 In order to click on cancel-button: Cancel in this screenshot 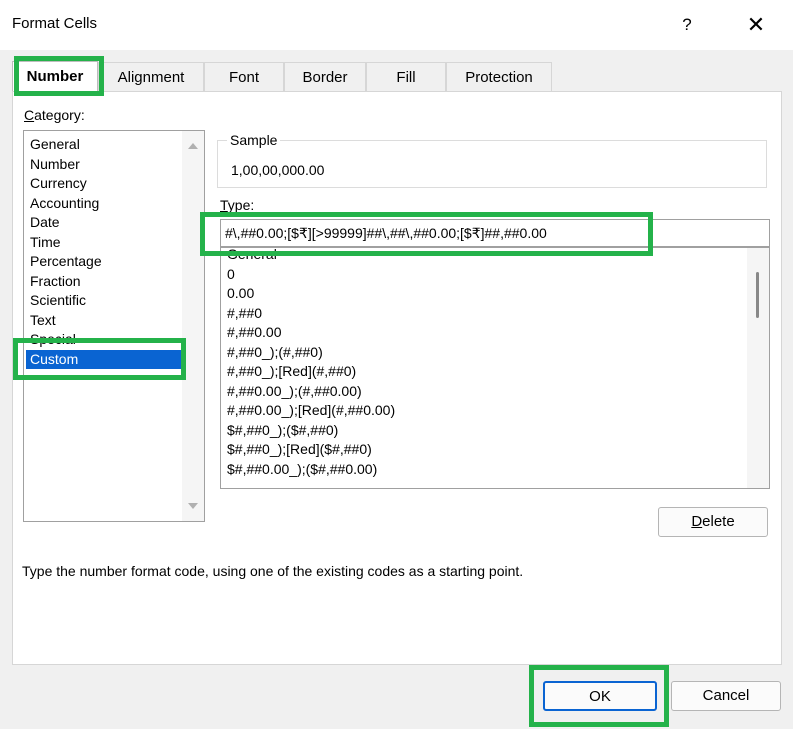, I will do `click(726, 696)`.